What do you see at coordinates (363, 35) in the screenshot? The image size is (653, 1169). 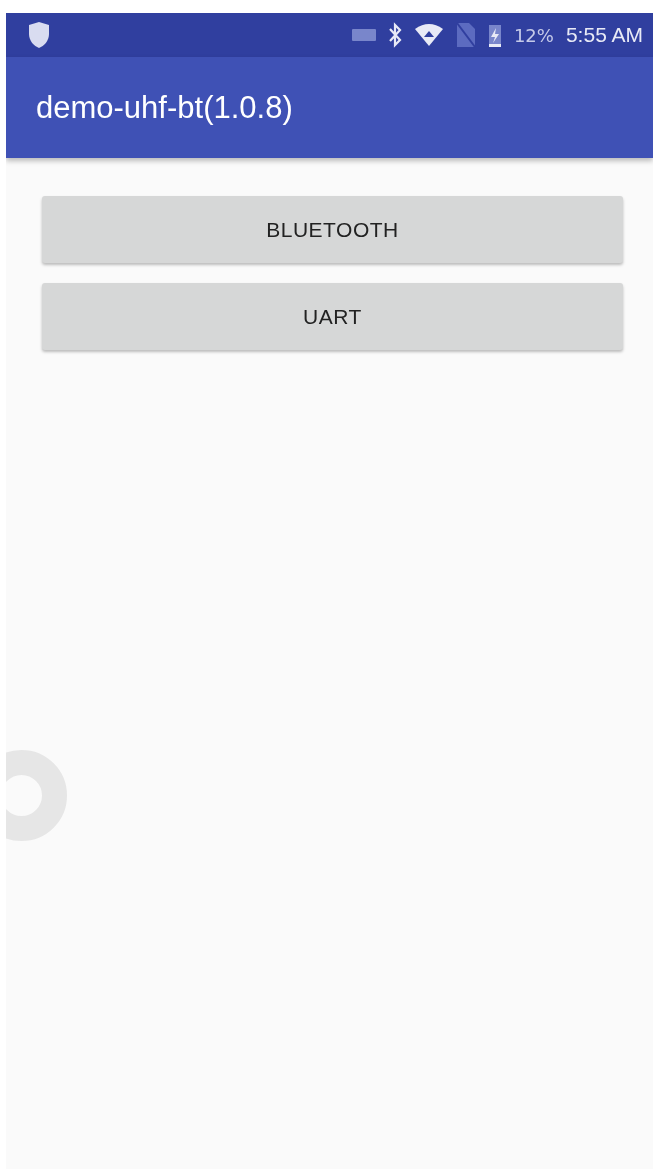 I see `keyboard-icon` at bounding box center [363, 35].